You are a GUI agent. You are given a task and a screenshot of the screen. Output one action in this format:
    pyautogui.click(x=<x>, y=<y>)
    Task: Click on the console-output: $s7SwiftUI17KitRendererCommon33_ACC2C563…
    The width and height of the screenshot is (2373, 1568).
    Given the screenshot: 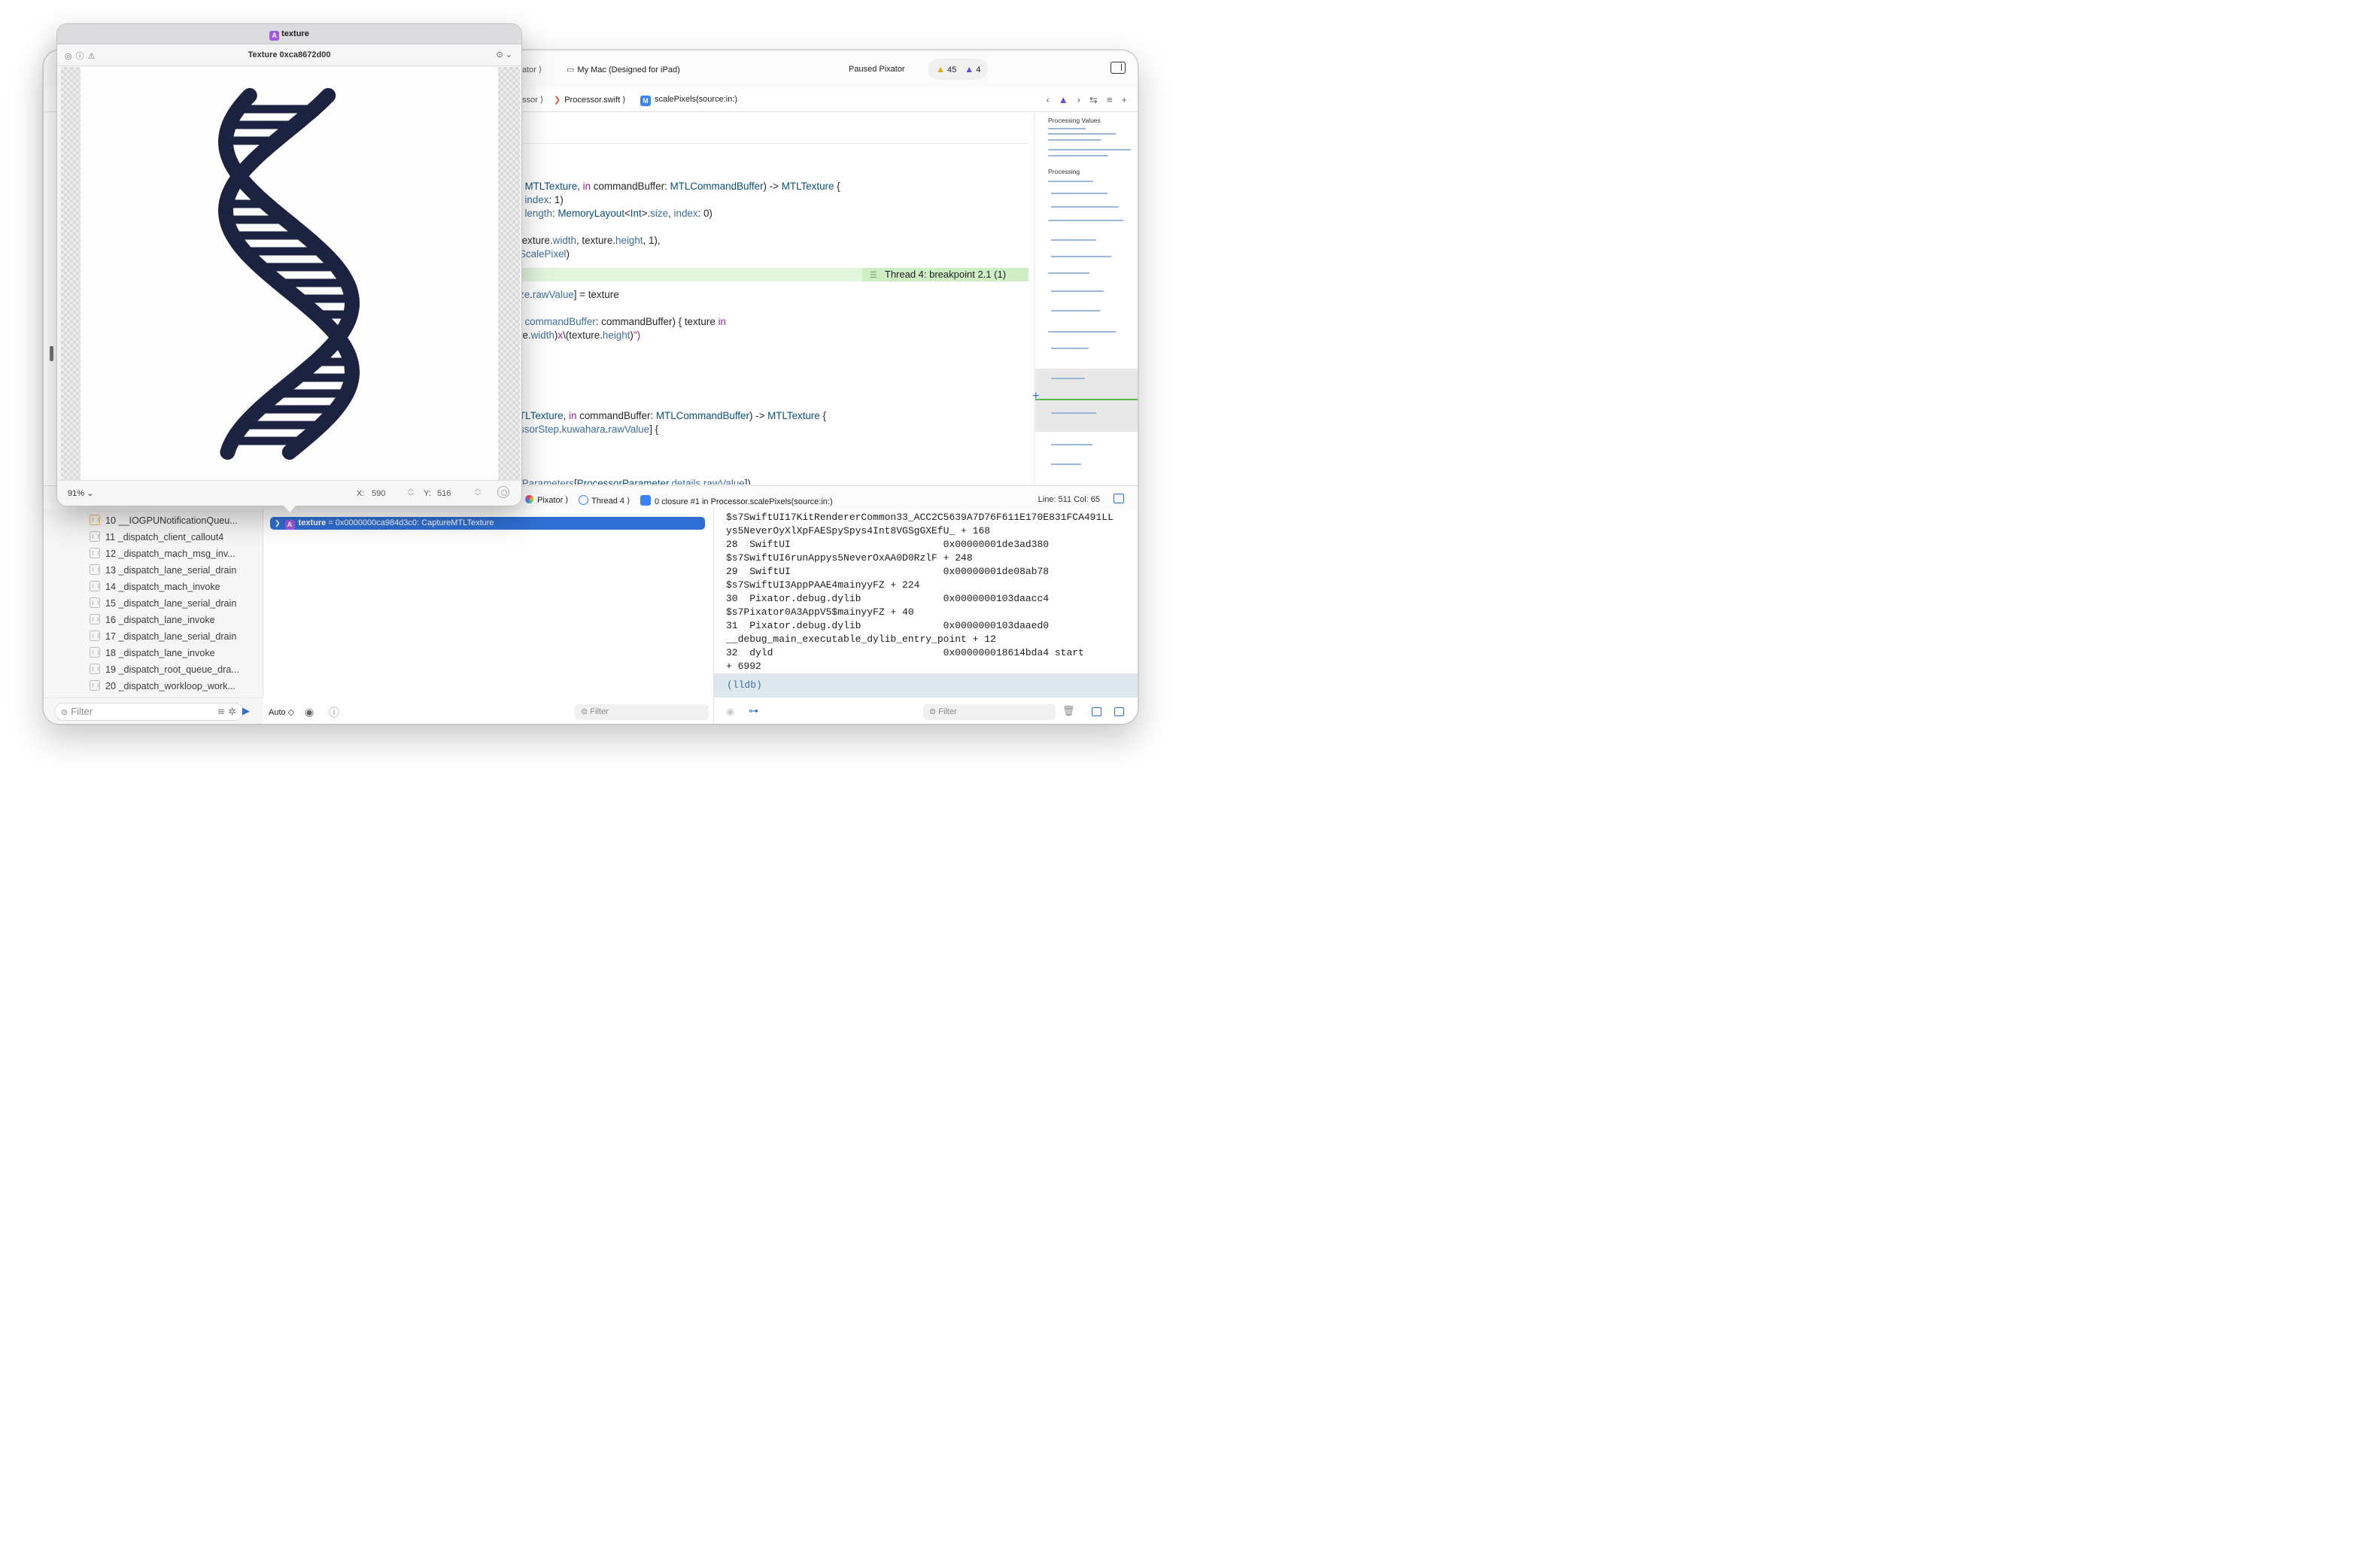 What is the action you would take?
    pyautogui.click(x=920, y=592)
    